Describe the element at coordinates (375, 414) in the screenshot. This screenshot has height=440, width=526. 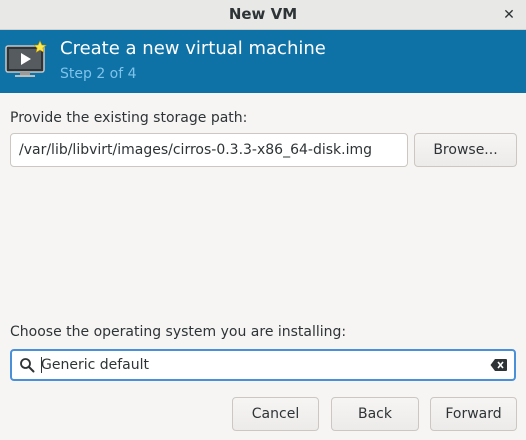
I see `back-button: Back` at that location.